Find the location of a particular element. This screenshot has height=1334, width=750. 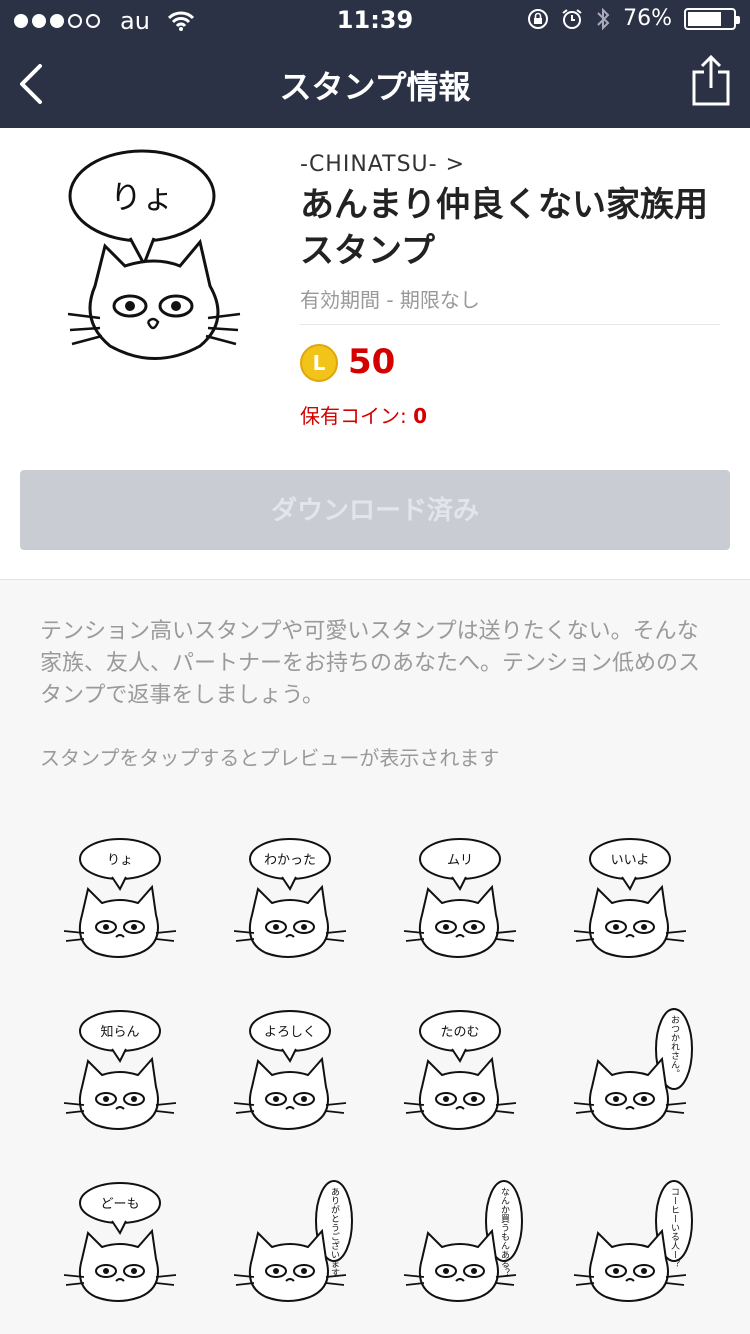

sticker-bubble-text: なんか買うもんある？ is located at coordinates (504, 1232).